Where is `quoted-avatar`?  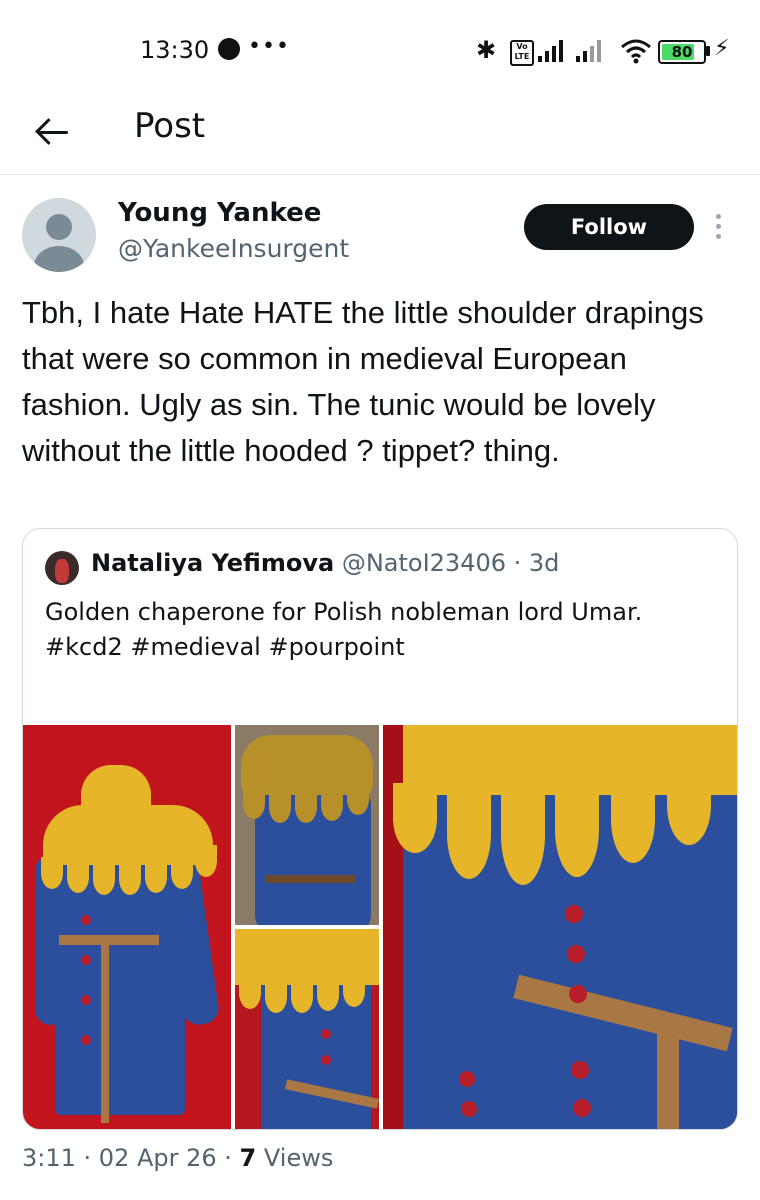
quoted-avatar is located at coordinates (62, 568).